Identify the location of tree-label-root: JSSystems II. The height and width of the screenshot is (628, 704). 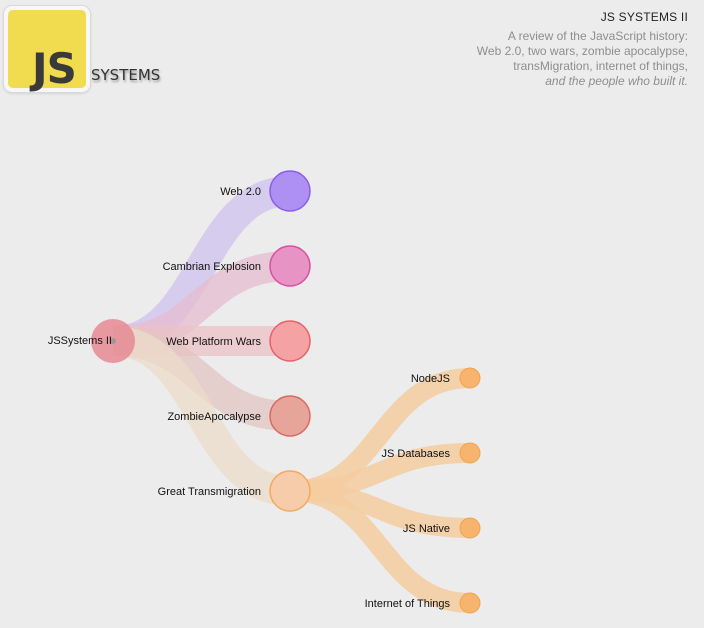
(80, 341).